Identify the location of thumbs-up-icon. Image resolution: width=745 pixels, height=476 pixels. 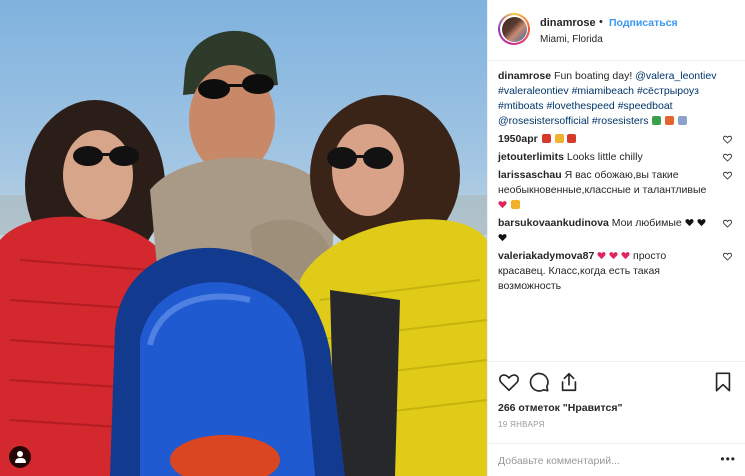
(515, 204).